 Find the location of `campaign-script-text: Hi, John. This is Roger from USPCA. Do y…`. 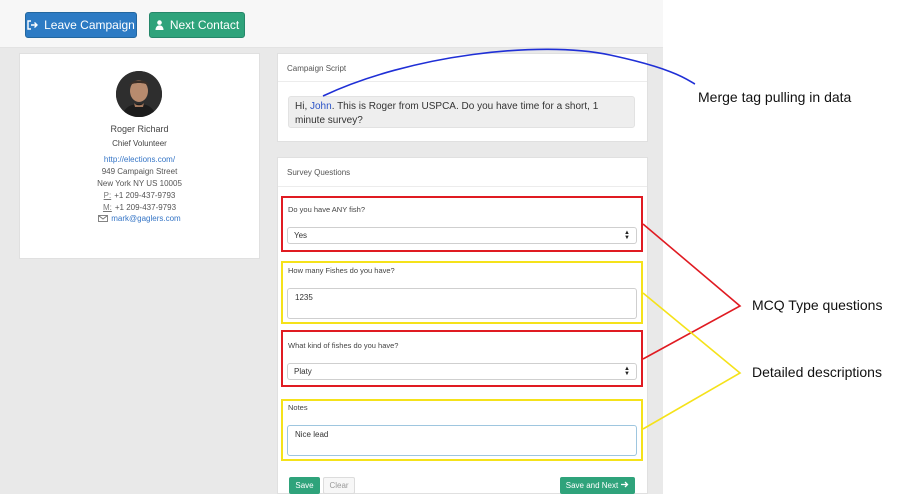

campaign-script-text: Hi, John. This is Roger from USPCA. Do y… is located at coordinates (461, 112).